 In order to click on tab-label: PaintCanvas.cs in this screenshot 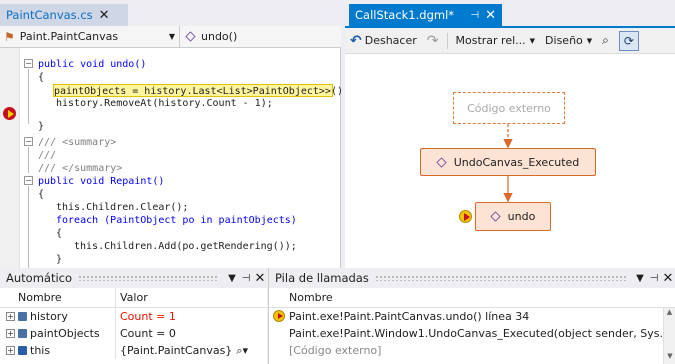, I will do `click(49, 15)`.